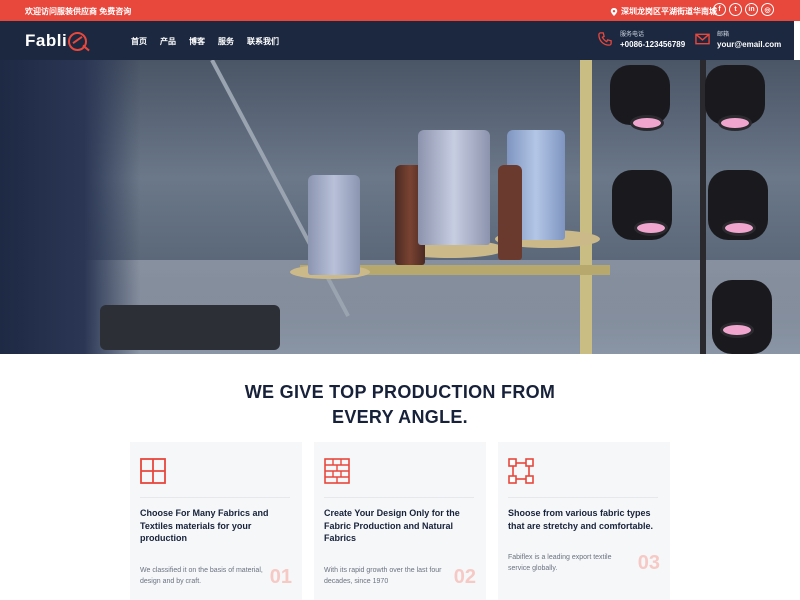  Describe the element at coordinates (226, 41) in the screenshot. I see `nav-item-services: 服务` at that location.